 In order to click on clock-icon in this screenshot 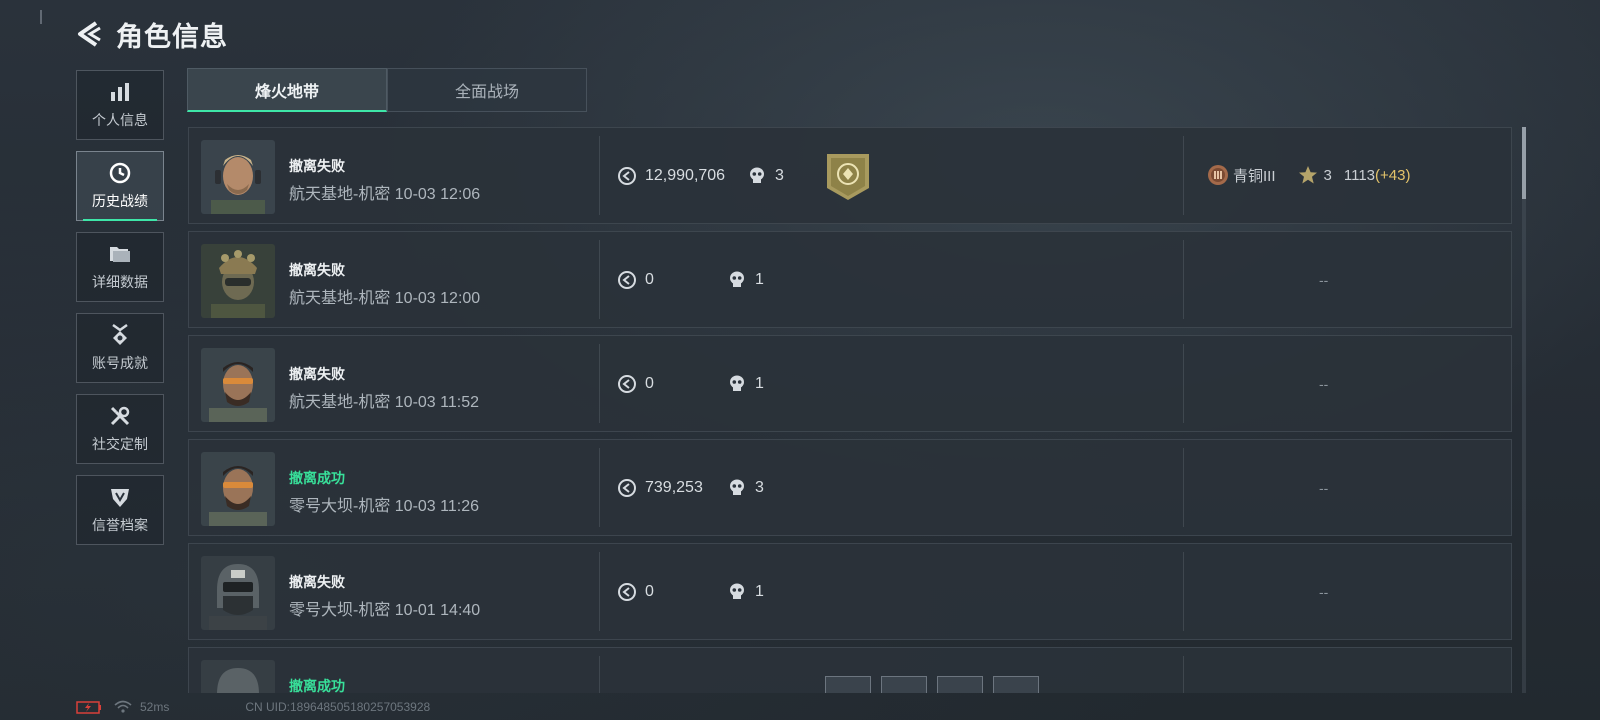, I will do `click(120, 173)`.